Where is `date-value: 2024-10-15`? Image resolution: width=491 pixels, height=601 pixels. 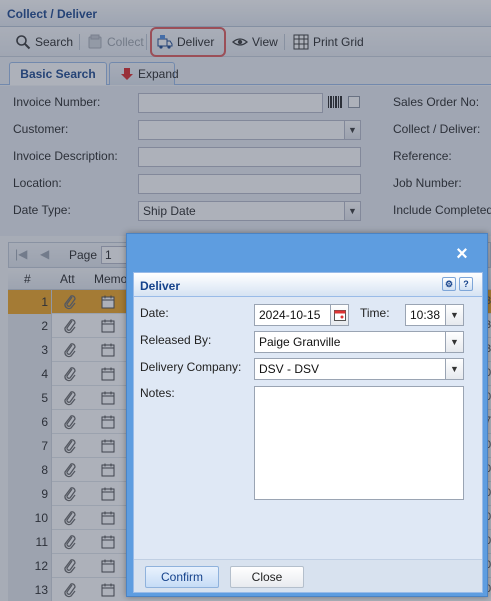 date-value: 2024-10-15 is located at coordinates (290, 315).